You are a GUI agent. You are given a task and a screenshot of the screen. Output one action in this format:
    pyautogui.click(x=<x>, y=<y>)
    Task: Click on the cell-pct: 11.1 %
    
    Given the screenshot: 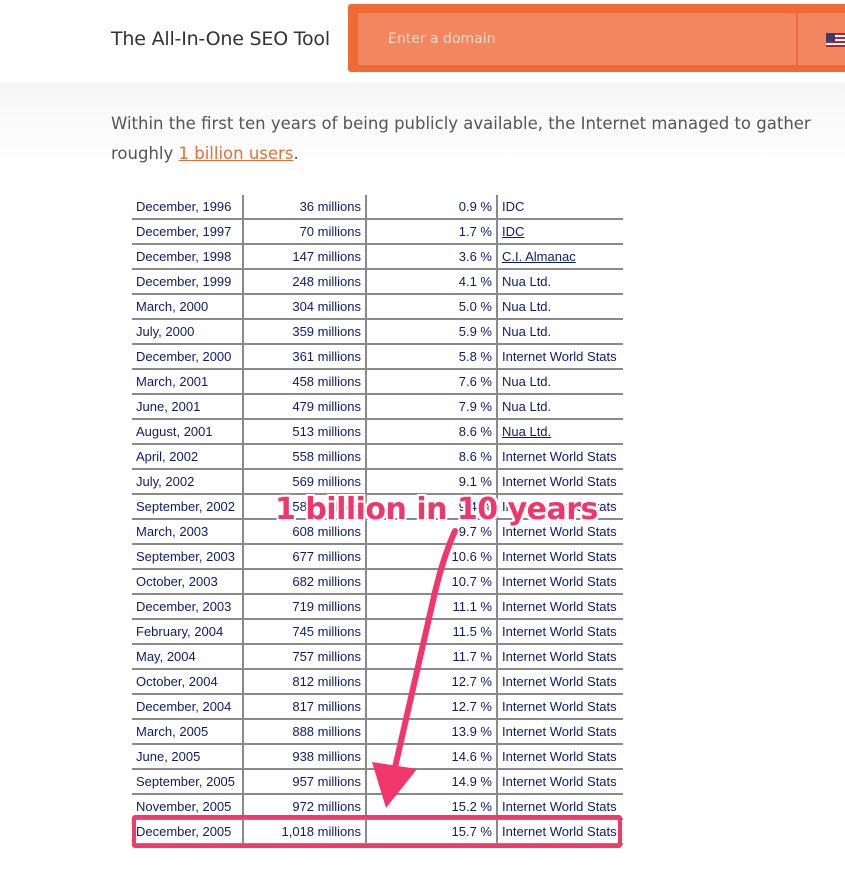 What is the action you would take?
    pyautogui.click(x=431, y=607)
    